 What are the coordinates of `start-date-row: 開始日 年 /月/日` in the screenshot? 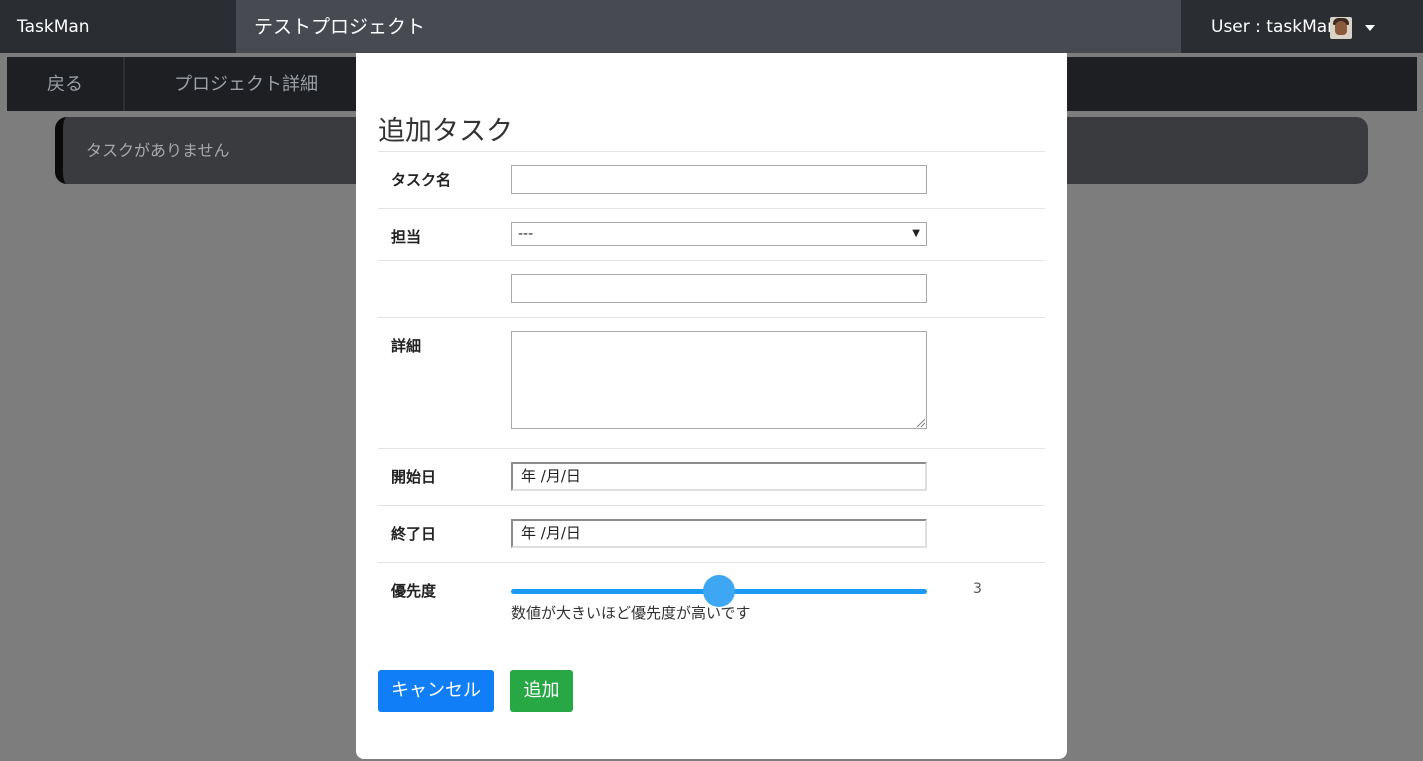 It's located at (711, 477).